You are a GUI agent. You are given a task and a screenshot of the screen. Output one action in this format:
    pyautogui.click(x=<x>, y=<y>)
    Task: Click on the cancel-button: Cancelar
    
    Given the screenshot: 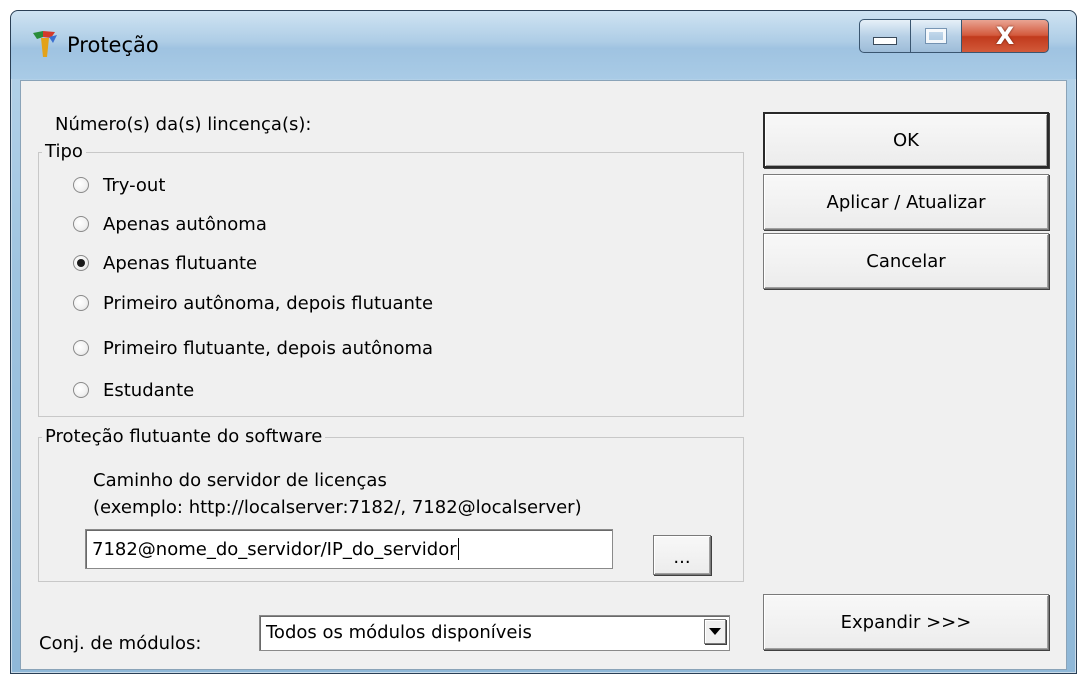 What is the action you would take?
    pyautogui.click(x=906, y=261)
    